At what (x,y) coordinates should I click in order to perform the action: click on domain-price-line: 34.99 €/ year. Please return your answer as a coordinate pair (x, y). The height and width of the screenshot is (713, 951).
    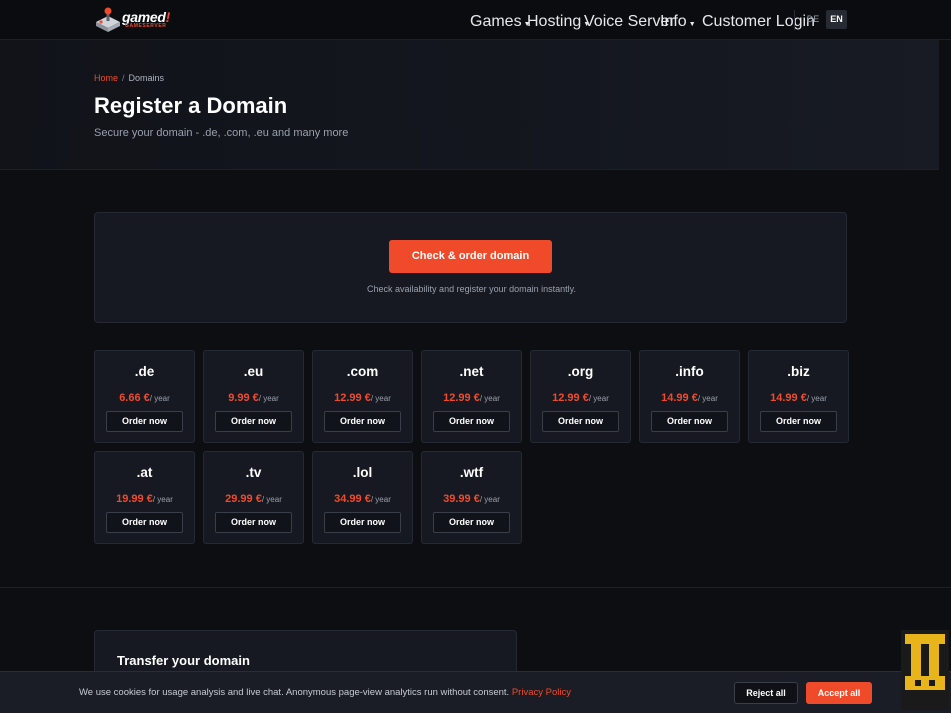
    Looking at the image, I should click on (362, 498).